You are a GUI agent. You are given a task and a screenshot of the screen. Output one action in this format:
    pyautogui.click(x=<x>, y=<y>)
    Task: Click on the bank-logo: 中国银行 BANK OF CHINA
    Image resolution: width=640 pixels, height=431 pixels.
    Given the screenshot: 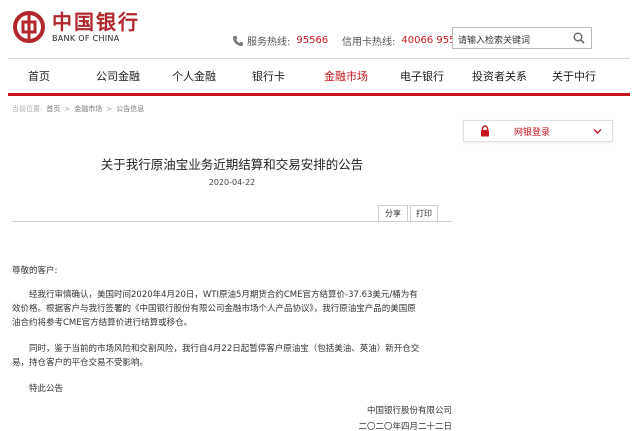 What is the action you would take?
    pyautogui.click(x=76, y=27)
    